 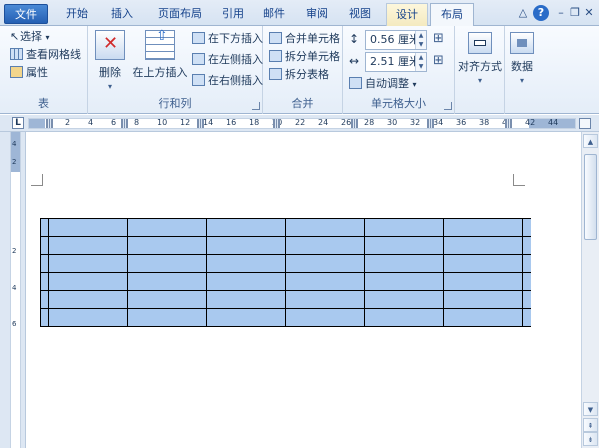 What do you see at coordinates (396, 62) in the screenshot?
I see `column-width-input: 2.51 厘米 ▲ ▼` at bounding box center [396, 62].